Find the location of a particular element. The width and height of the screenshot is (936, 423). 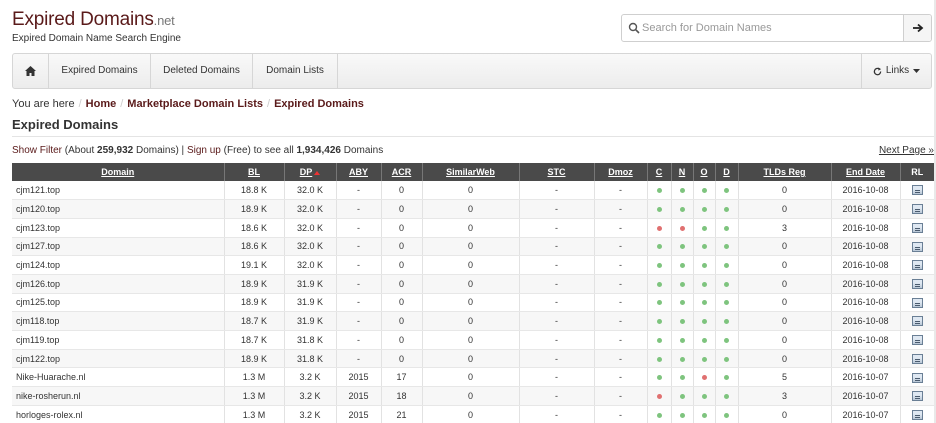

nav-home is located at coordinates (31, 71).